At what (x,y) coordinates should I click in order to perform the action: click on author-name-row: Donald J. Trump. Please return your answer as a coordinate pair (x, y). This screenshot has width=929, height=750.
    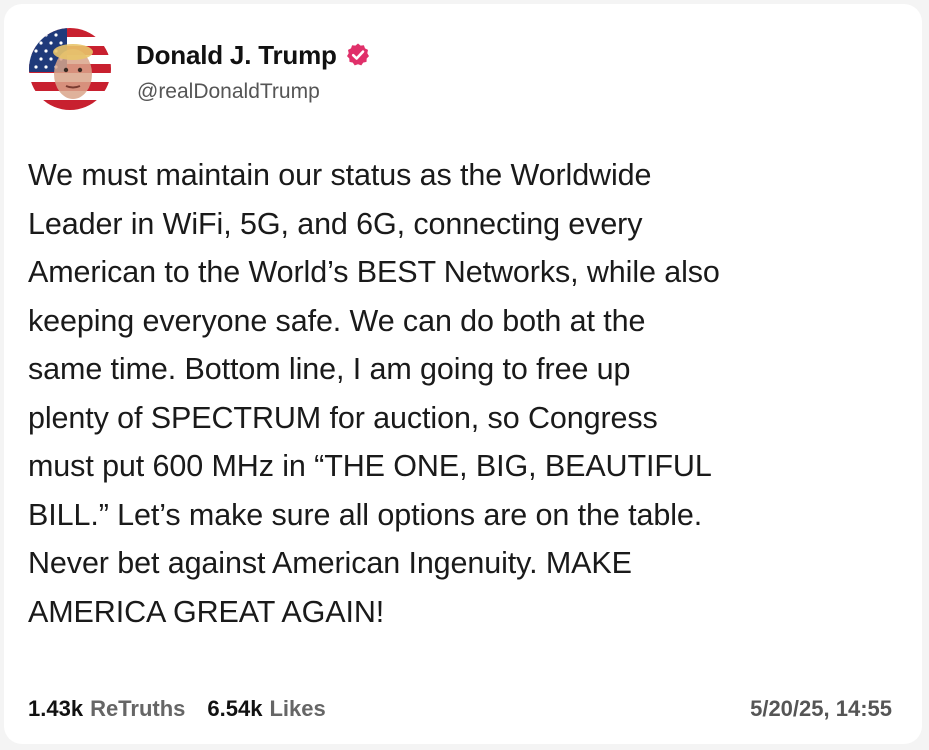
    Looking at the image, I should click on (253, 55).